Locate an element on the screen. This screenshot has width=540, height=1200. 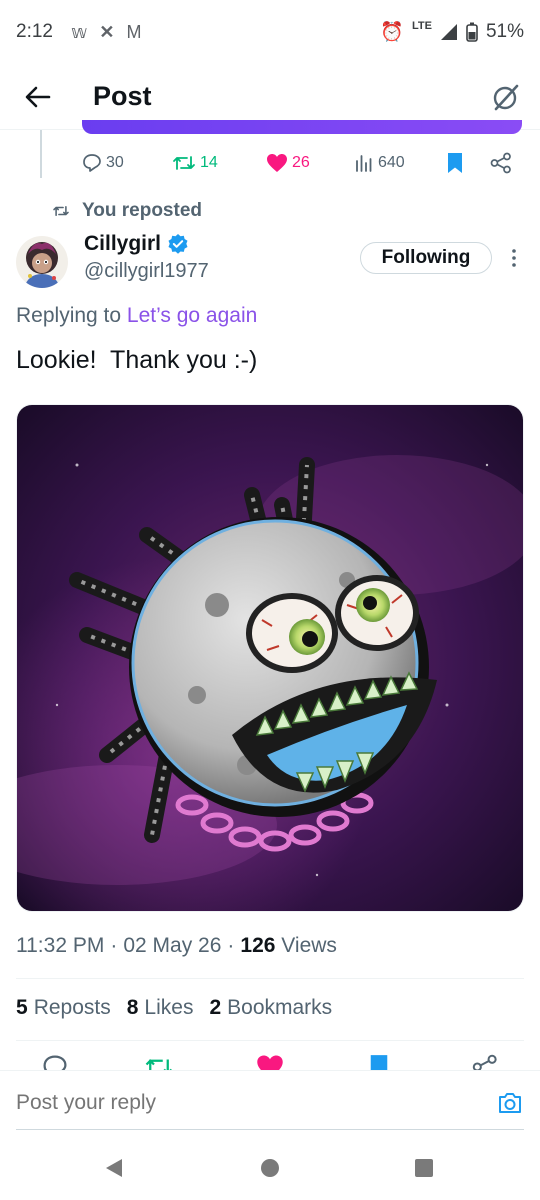
camera-icon is located at coordinates (510, 1103).